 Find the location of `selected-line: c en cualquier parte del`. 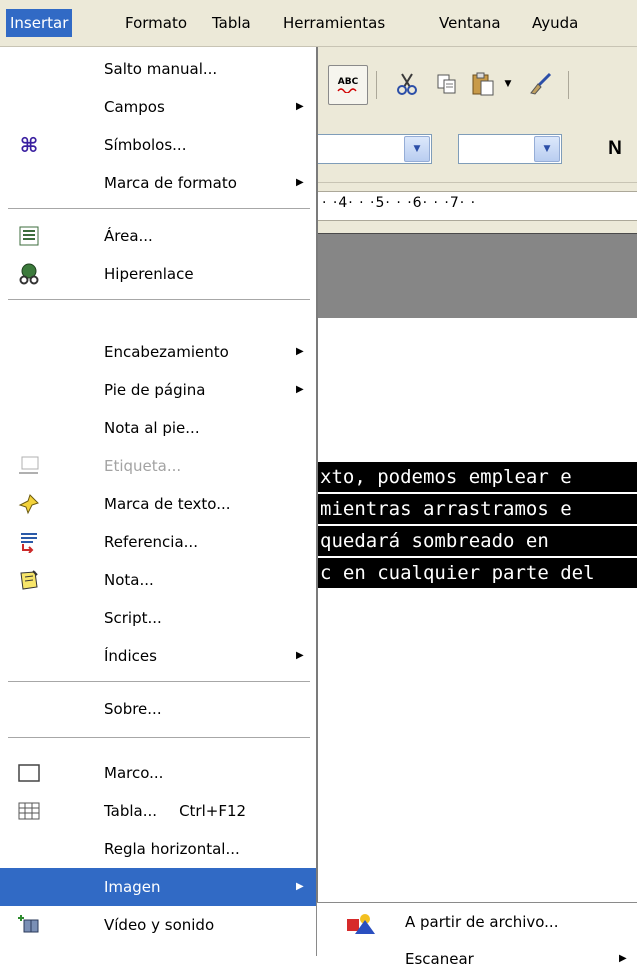

selected-line: c en cualquier parte del is located at coordinates (477, 573).